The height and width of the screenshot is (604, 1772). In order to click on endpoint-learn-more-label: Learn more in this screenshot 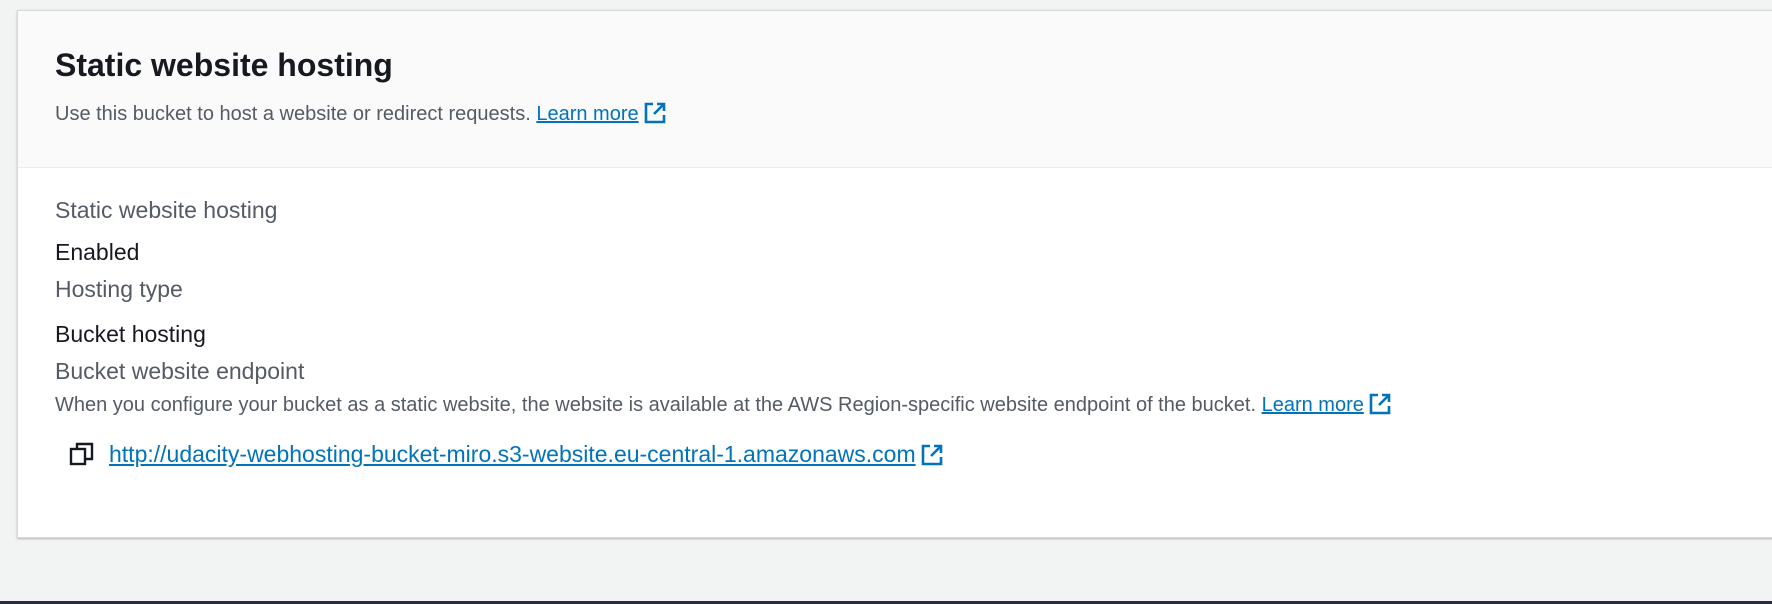, I will do `click(1312, 405)`.